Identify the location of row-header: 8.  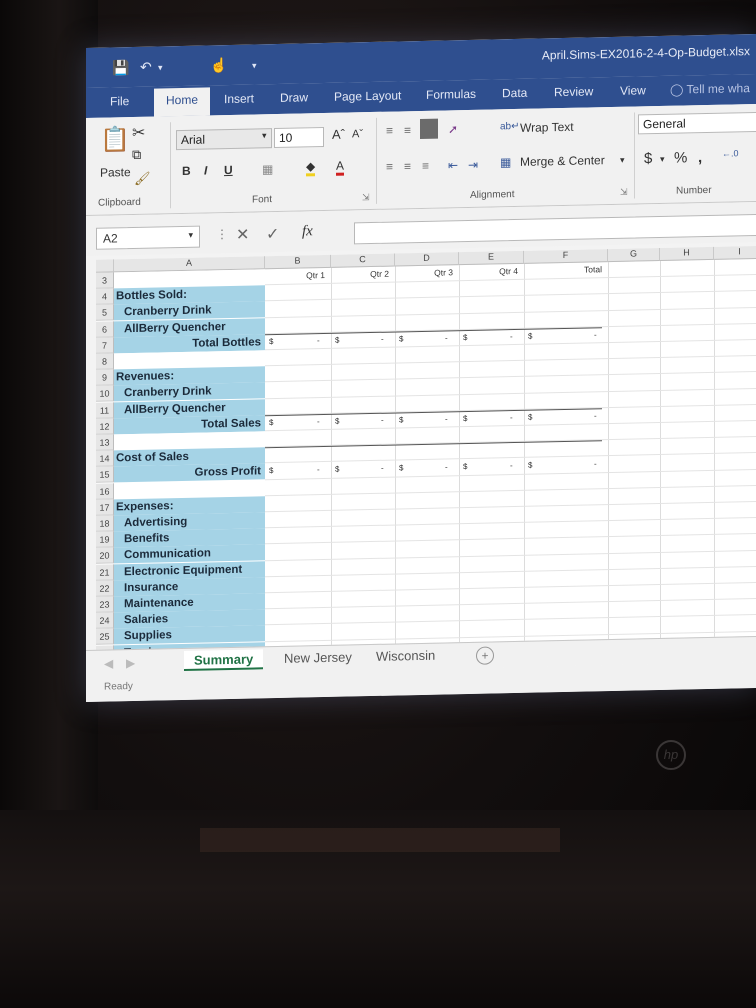
(105, 361).